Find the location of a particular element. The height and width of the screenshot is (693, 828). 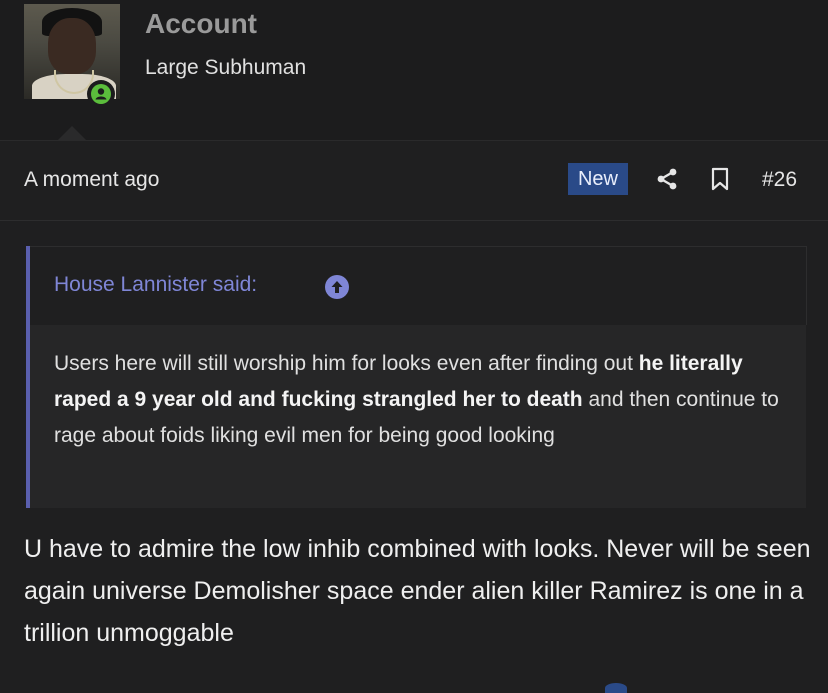

bookmark-icon is located at coordinates (720, 179).